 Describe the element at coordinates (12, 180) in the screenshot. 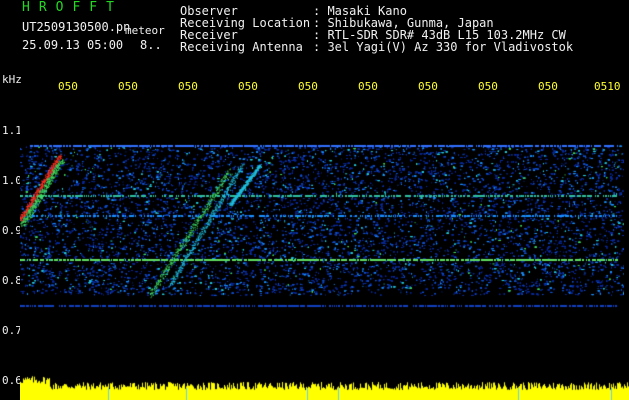

I see `y-tick-label: 1.0` at that location.